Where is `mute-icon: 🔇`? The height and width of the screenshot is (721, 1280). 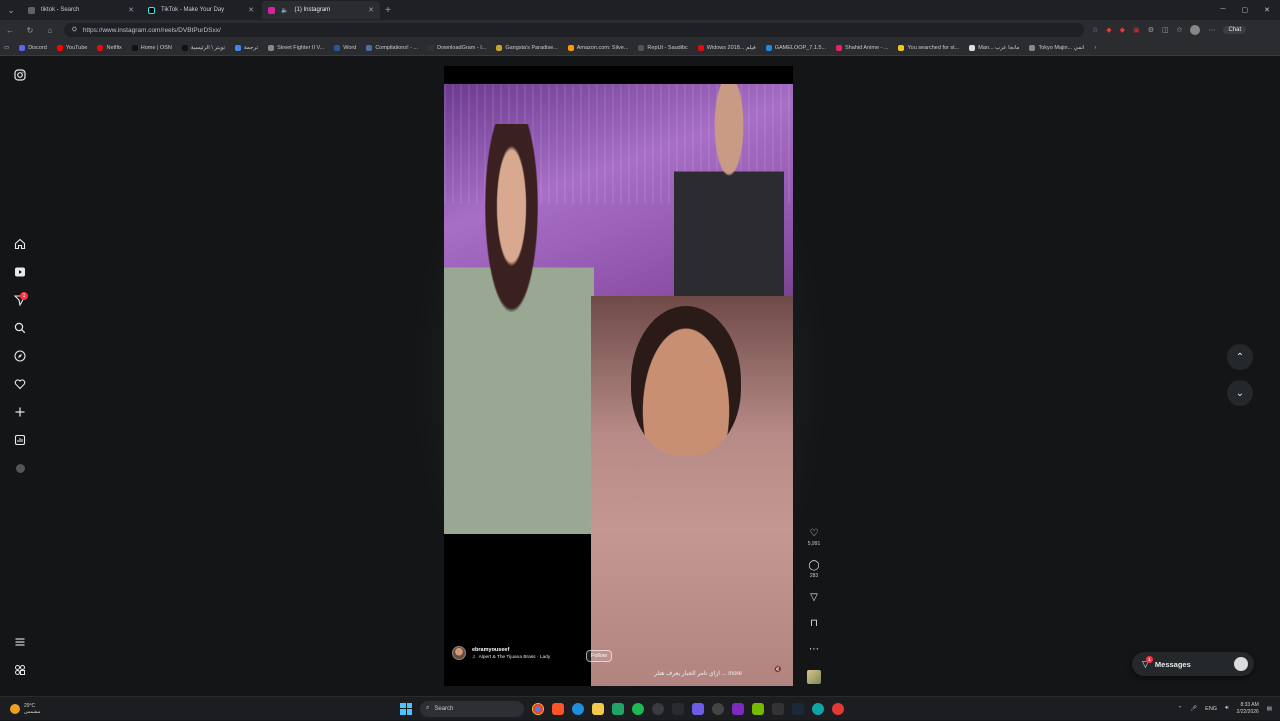 mute-icon: 🔇 is located at coordinates (777, 669).